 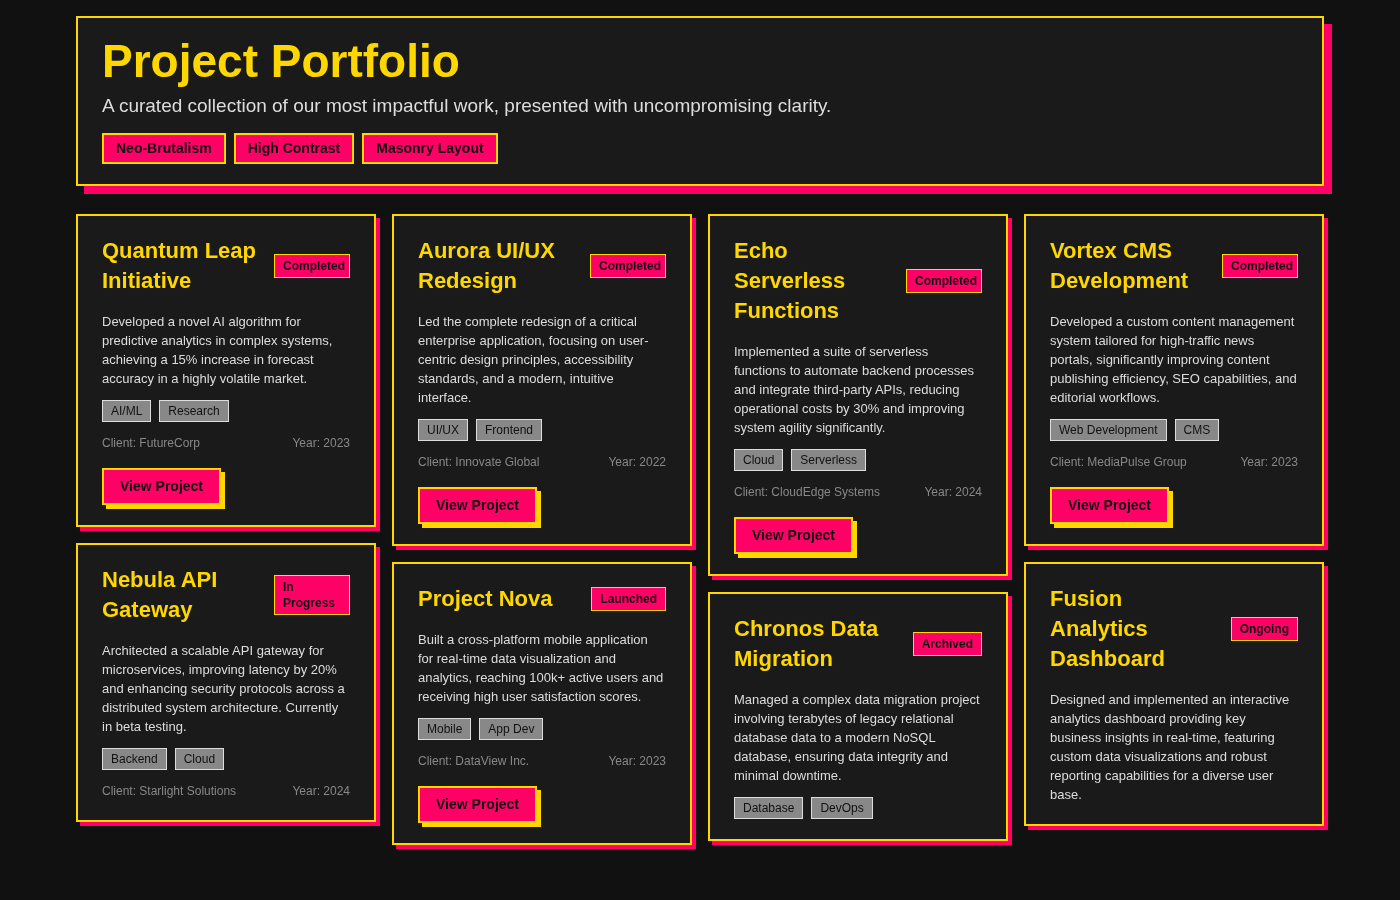 I want to click on tech-tag: DevOps, so click(x=842, y=807).